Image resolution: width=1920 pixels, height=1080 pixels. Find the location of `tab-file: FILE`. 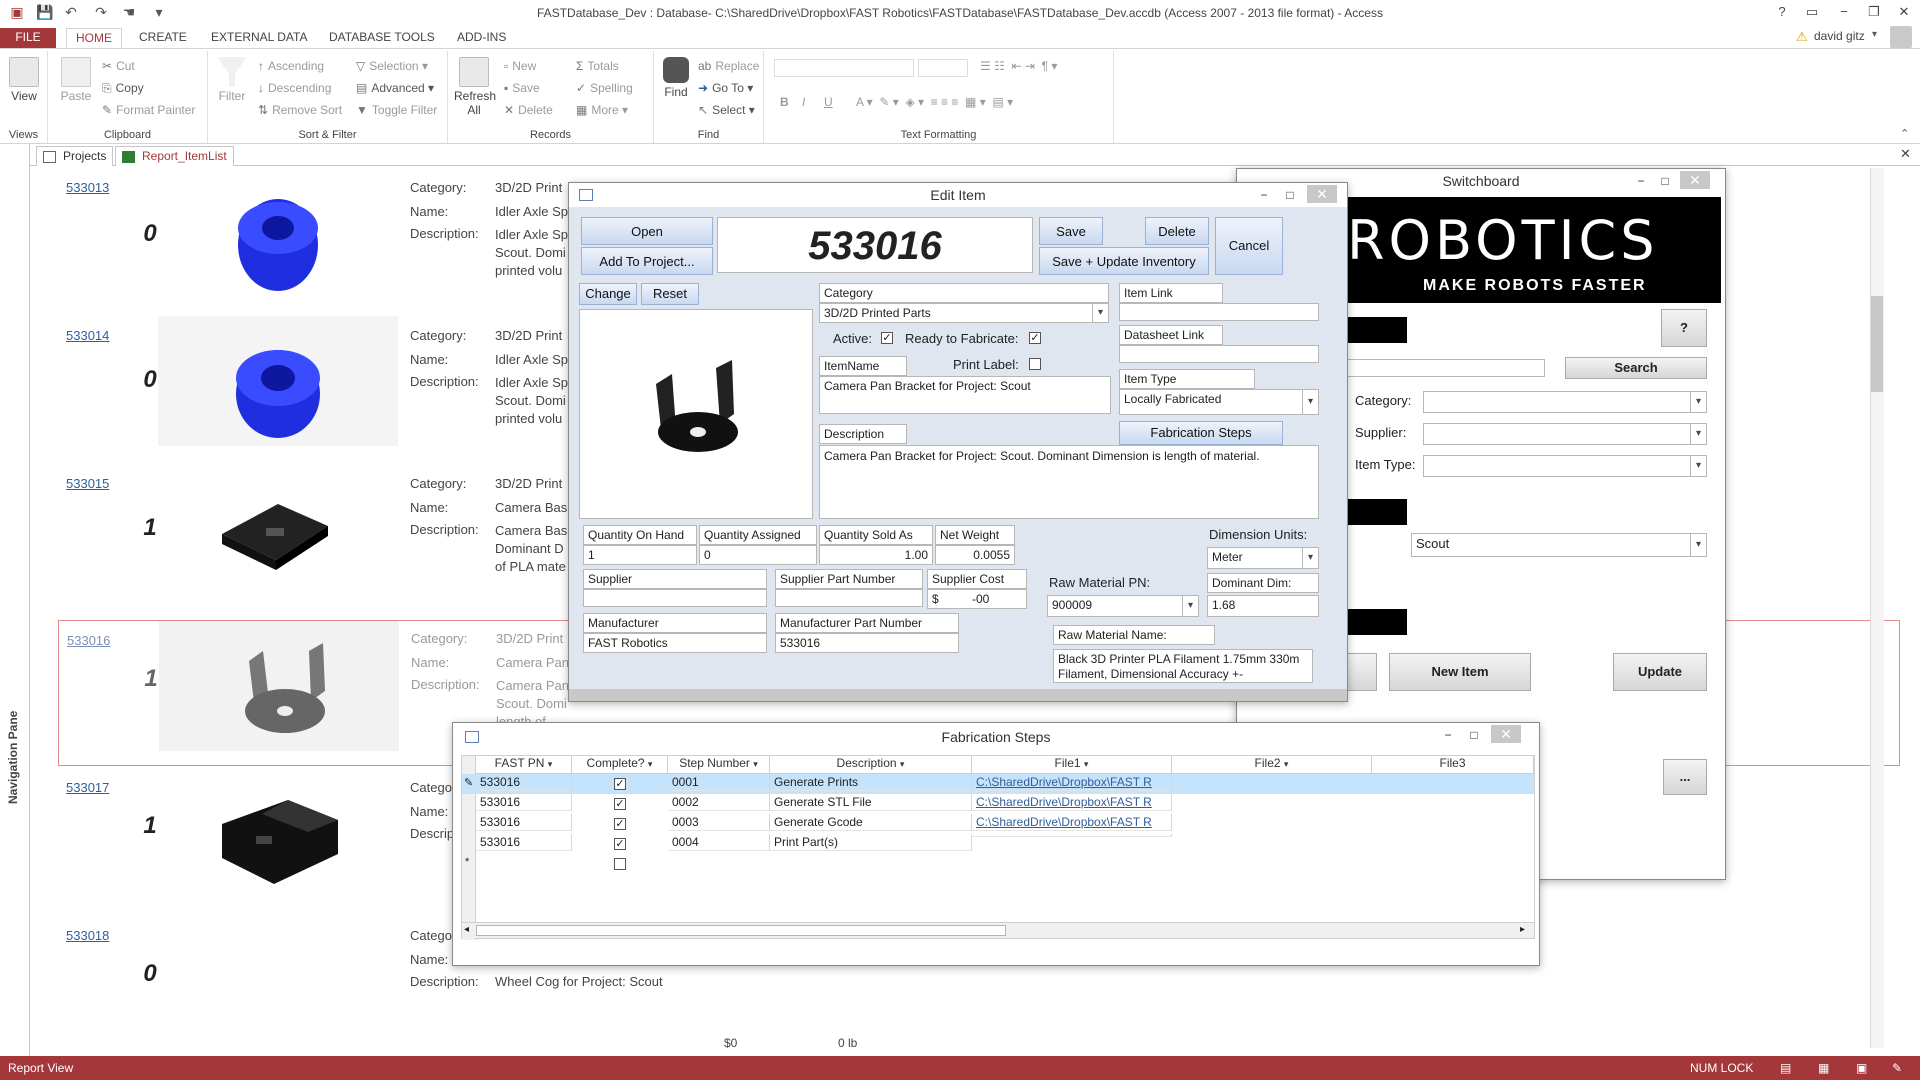

tab-file: FILE is located at coordinates (28, 38).